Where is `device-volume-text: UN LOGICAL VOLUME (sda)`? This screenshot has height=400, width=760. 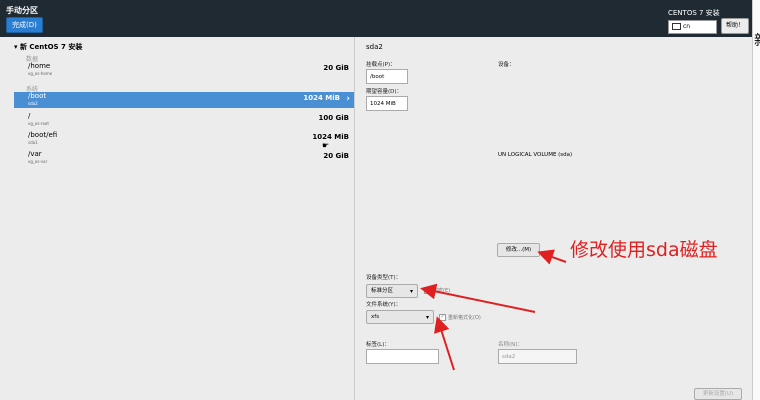
device-volume-text: UN LOGICAL VOLUME (sda) is located at coordinates (535, 155).